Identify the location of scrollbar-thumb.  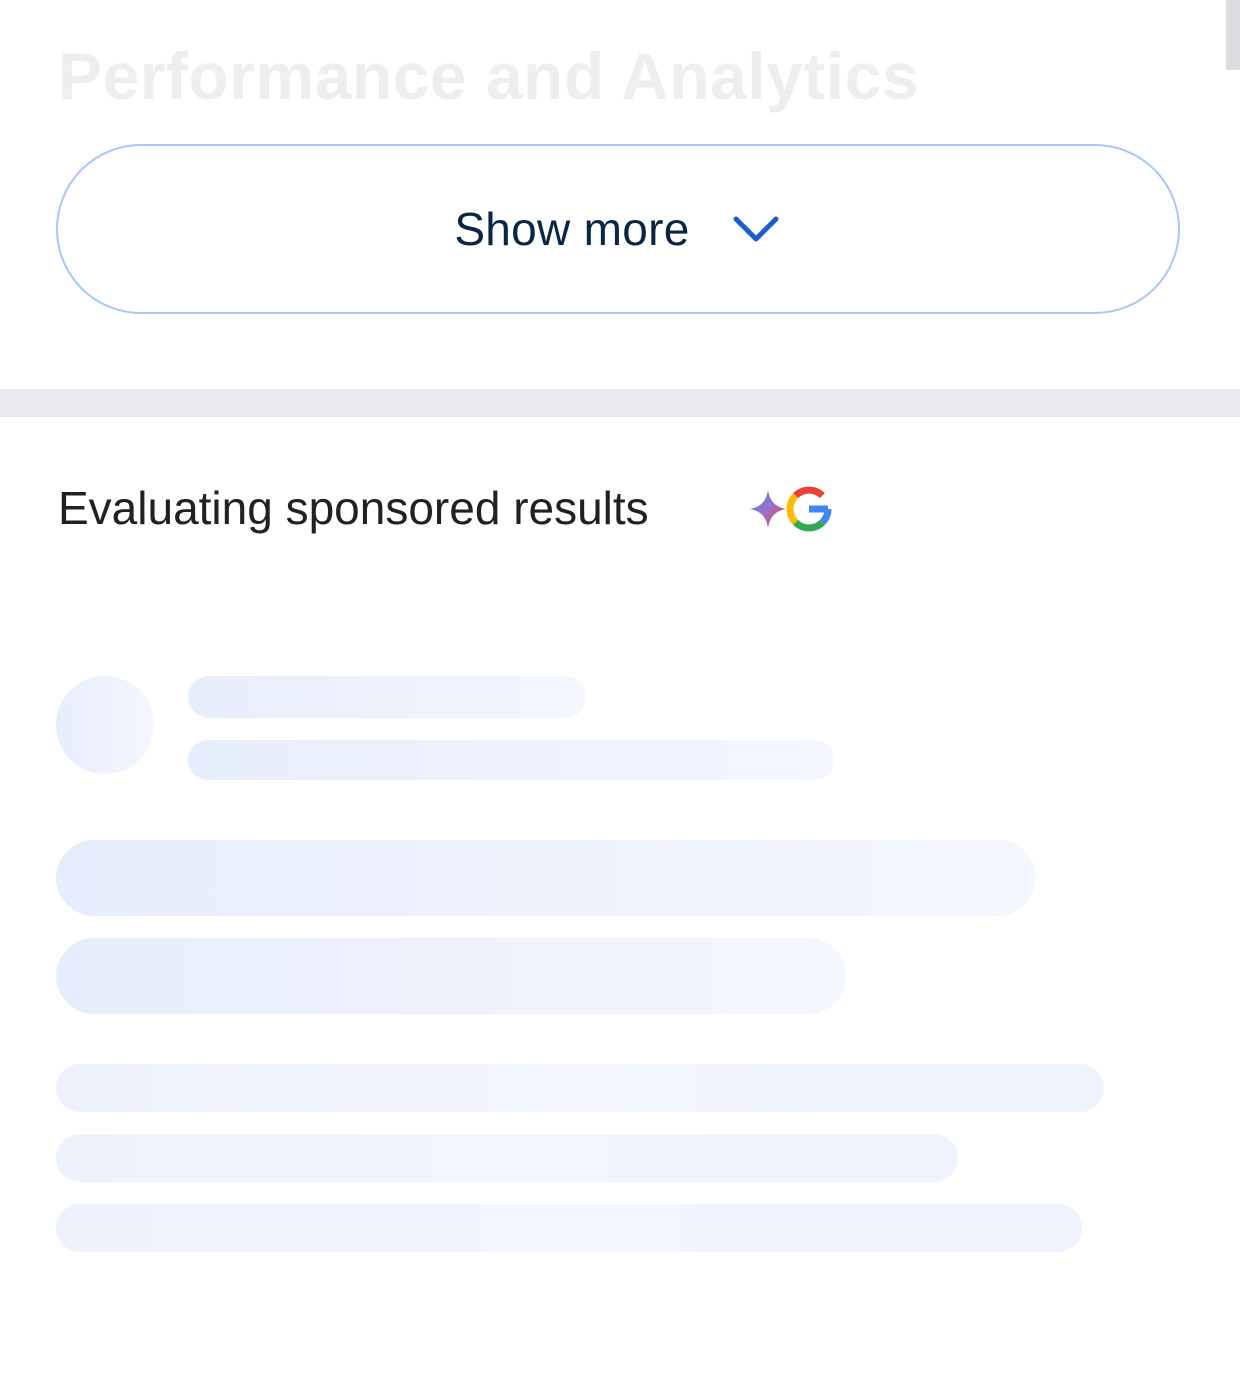
(1233, 35).